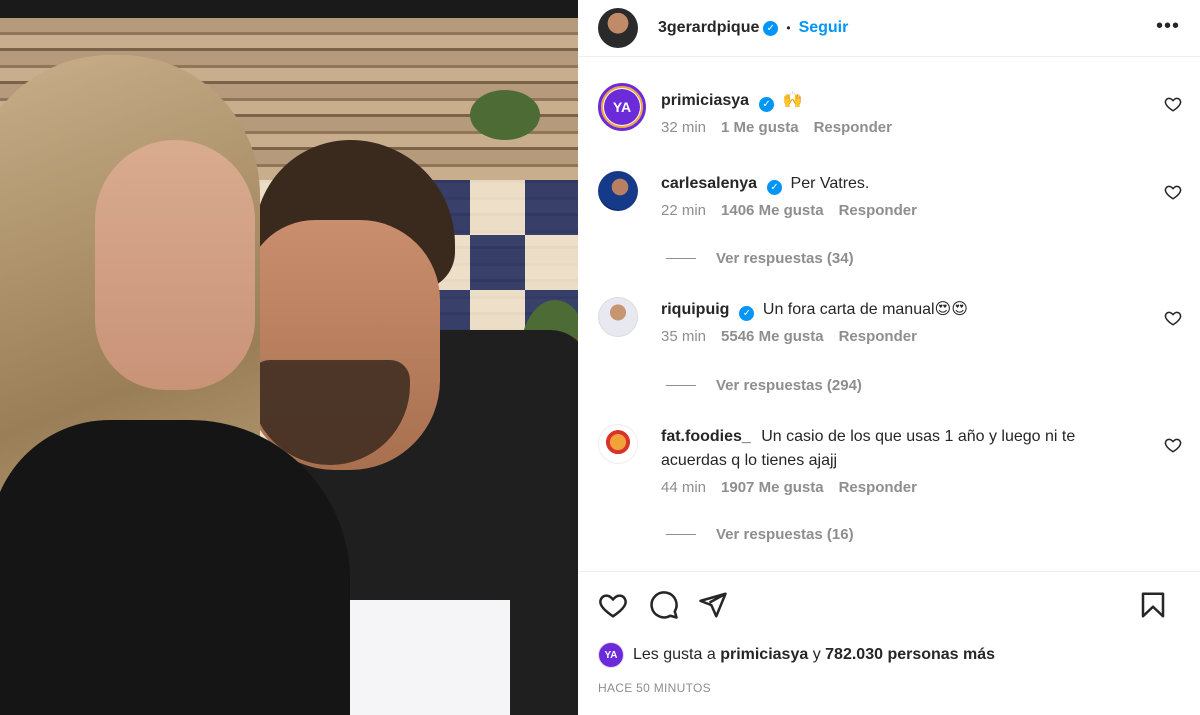 The height and width of the screenshot is (715, 1200). What do you see at coordinates (709, 183) in the screenshot?
I see `comment-username: carlesalenya` at bounding box center [709, 183].